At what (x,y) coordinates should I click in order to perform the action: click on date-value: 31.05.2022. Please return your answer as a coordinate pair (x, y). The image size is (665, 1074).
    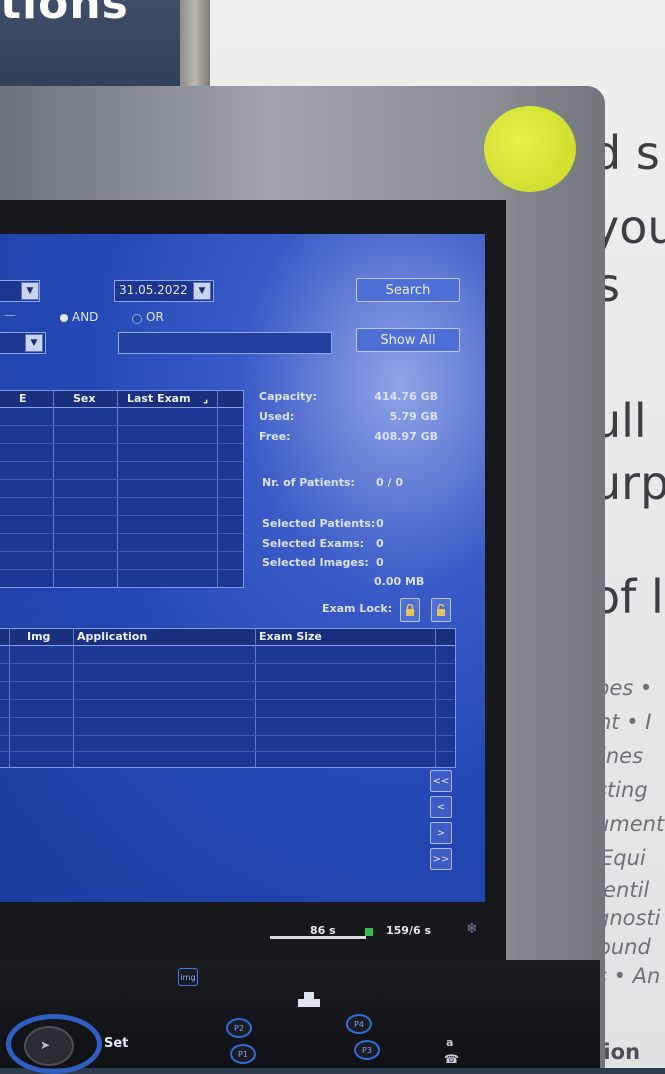
    Looking at the image, I should click on (153, 290).